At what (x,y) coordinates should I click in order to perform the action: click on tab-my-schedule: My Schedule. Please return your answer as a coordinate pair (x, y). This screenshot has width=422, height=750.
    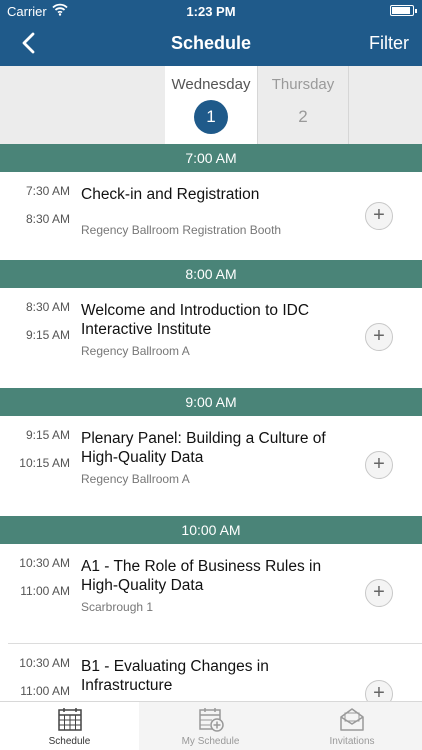
    Looking at the image, I should click on (210, 726).